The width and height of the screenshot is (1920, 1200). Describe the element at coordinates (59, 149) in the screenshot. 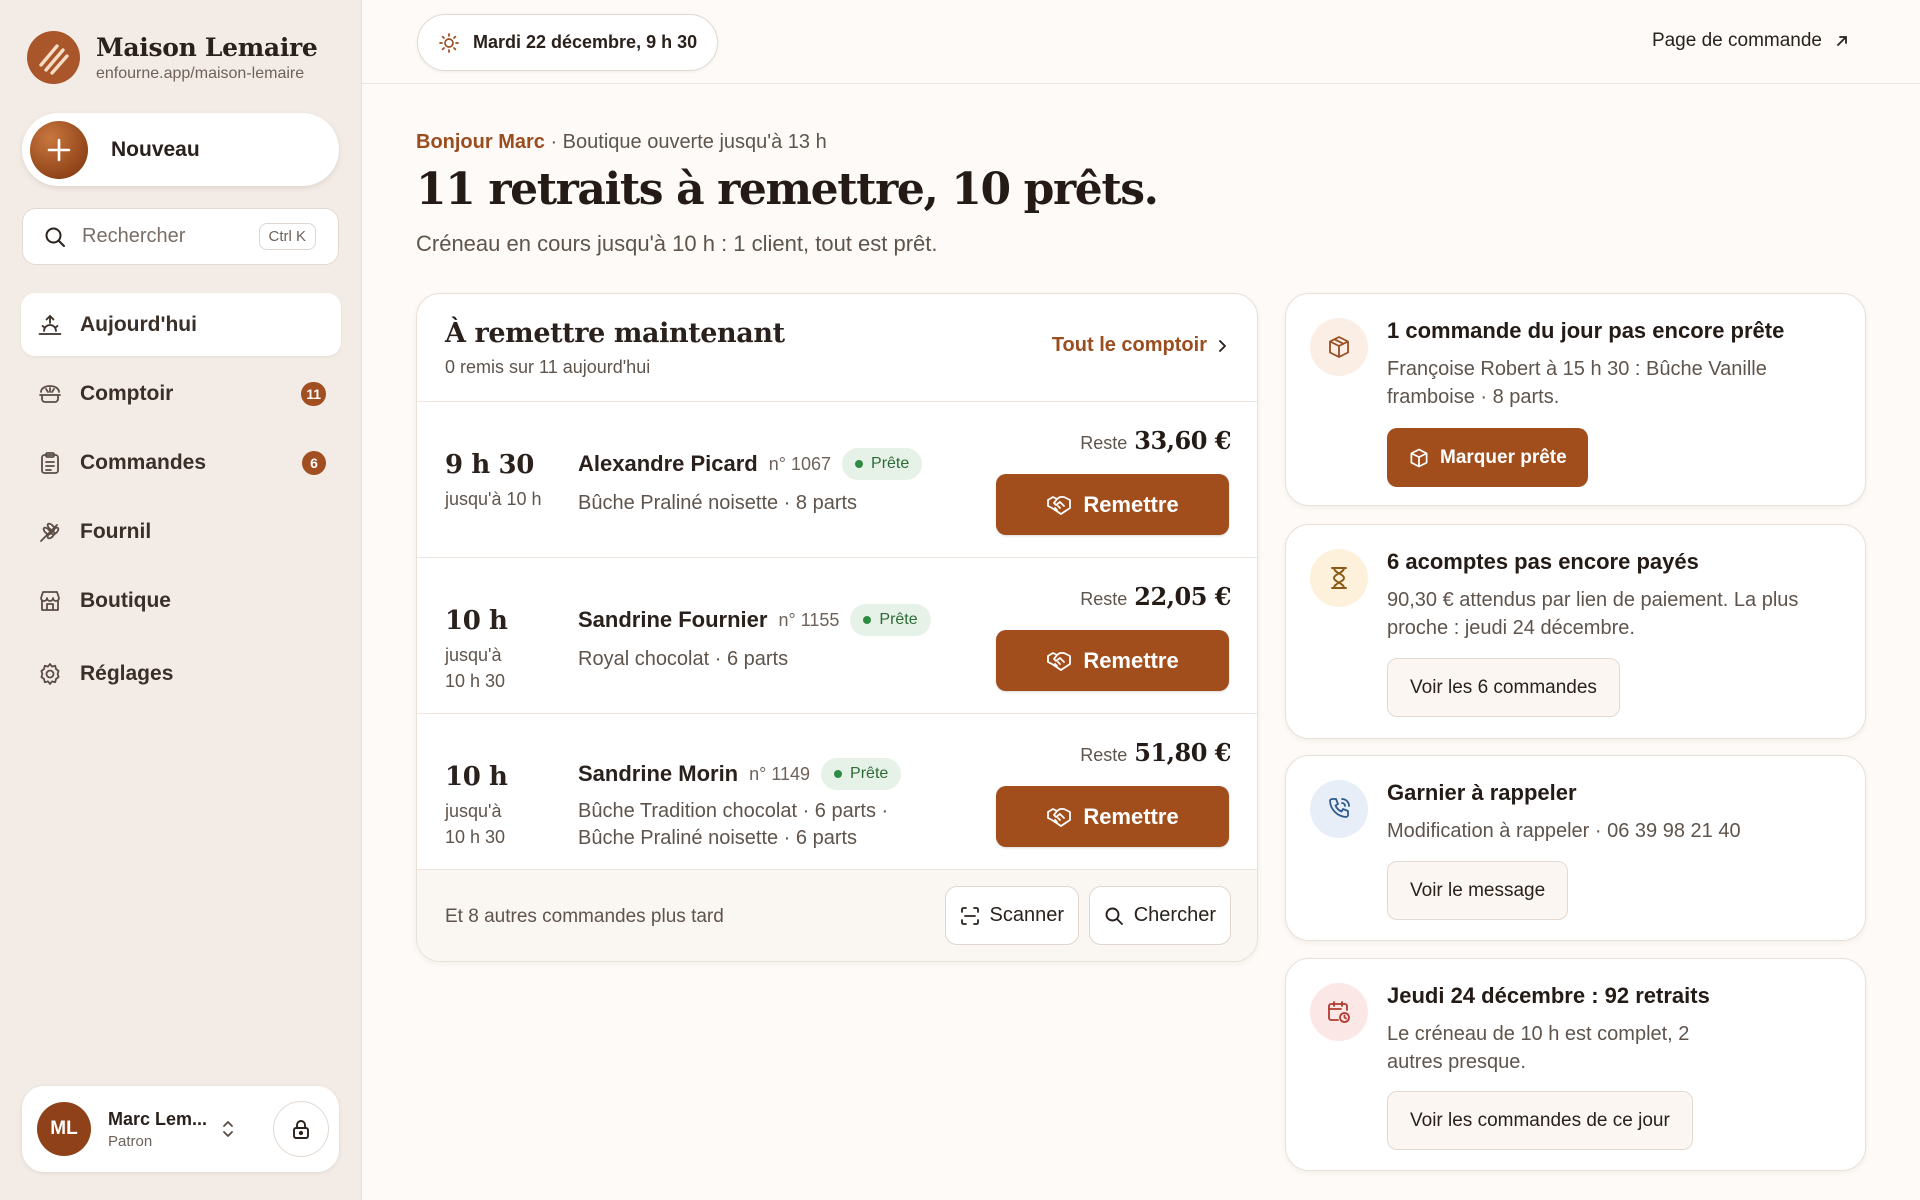

I see `plus-icon` at that location.